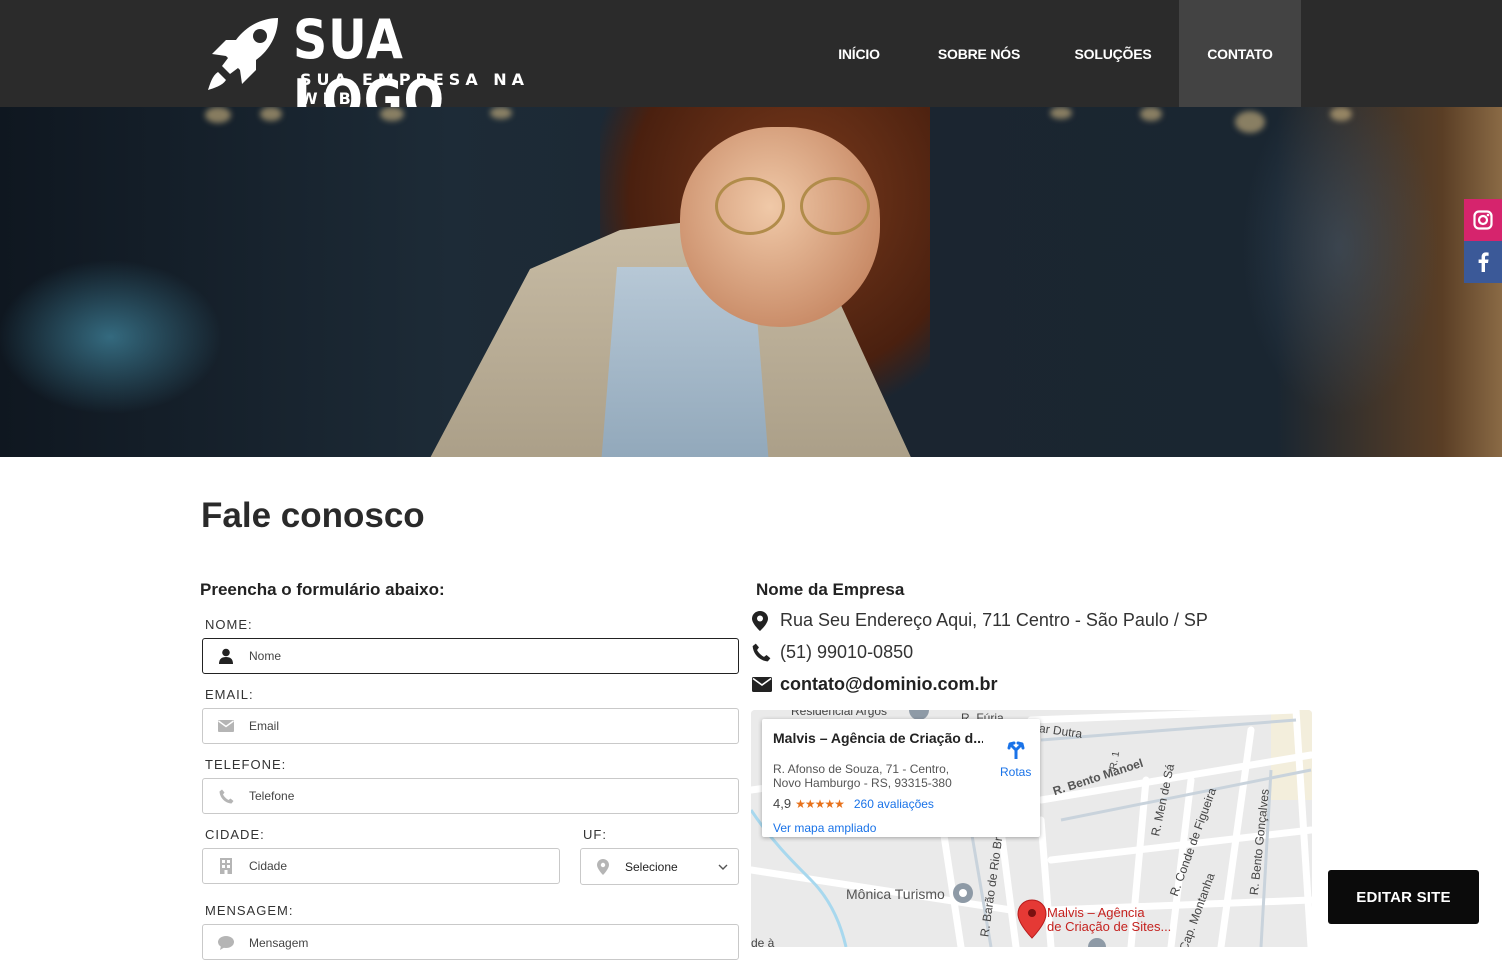 The width and height of the screenshot is (1502, 960). What do you see at coordinates (1113, 53) in the screenshot?
I see `nav-item-solucoes: SOLUÇÕES` at bounding box center [1113, 53].